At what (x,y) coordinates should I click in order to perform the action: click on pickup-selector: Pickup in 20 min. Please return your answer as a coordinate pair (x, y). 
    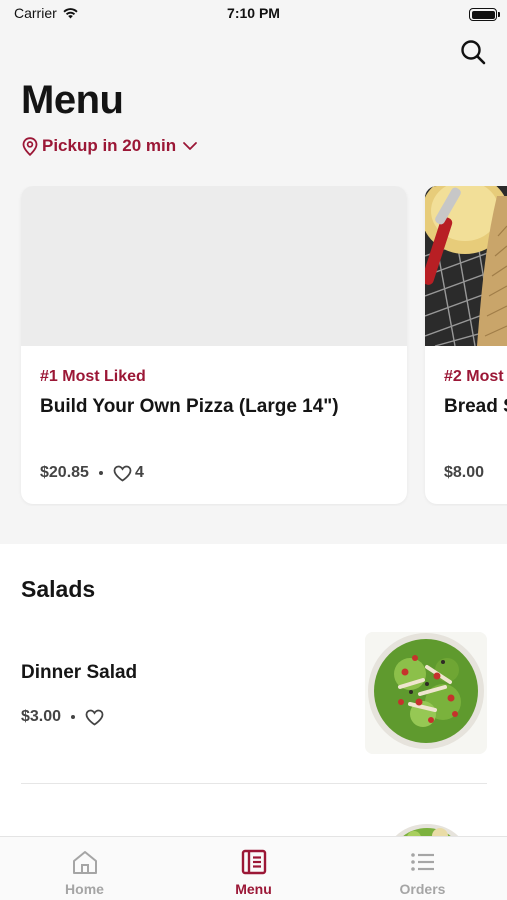
    Looking at the image, I should click on (110, 146).